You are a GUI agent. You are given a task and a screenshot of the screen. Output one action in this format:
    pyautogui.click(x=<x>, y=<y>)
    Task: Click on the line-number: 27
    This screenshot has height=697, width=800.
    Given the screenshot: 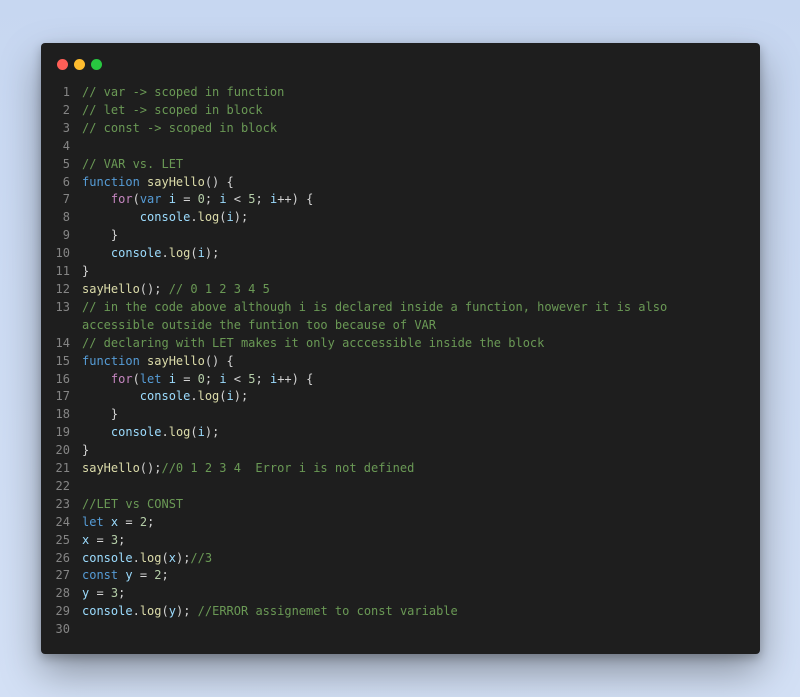 What is the action you would take?
    pyautogui.click(x=62, y=575)
    